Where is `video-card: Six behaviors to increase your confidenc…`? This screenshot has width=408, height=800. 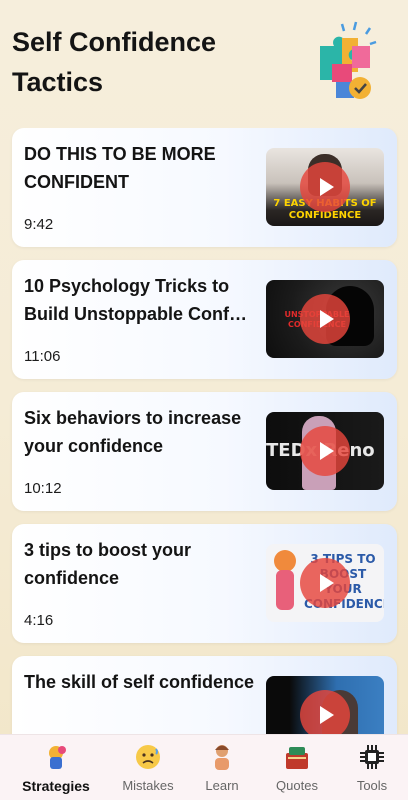
video-card: Six behaviors to increase your confidenc… is located at coordinates (204, 451).